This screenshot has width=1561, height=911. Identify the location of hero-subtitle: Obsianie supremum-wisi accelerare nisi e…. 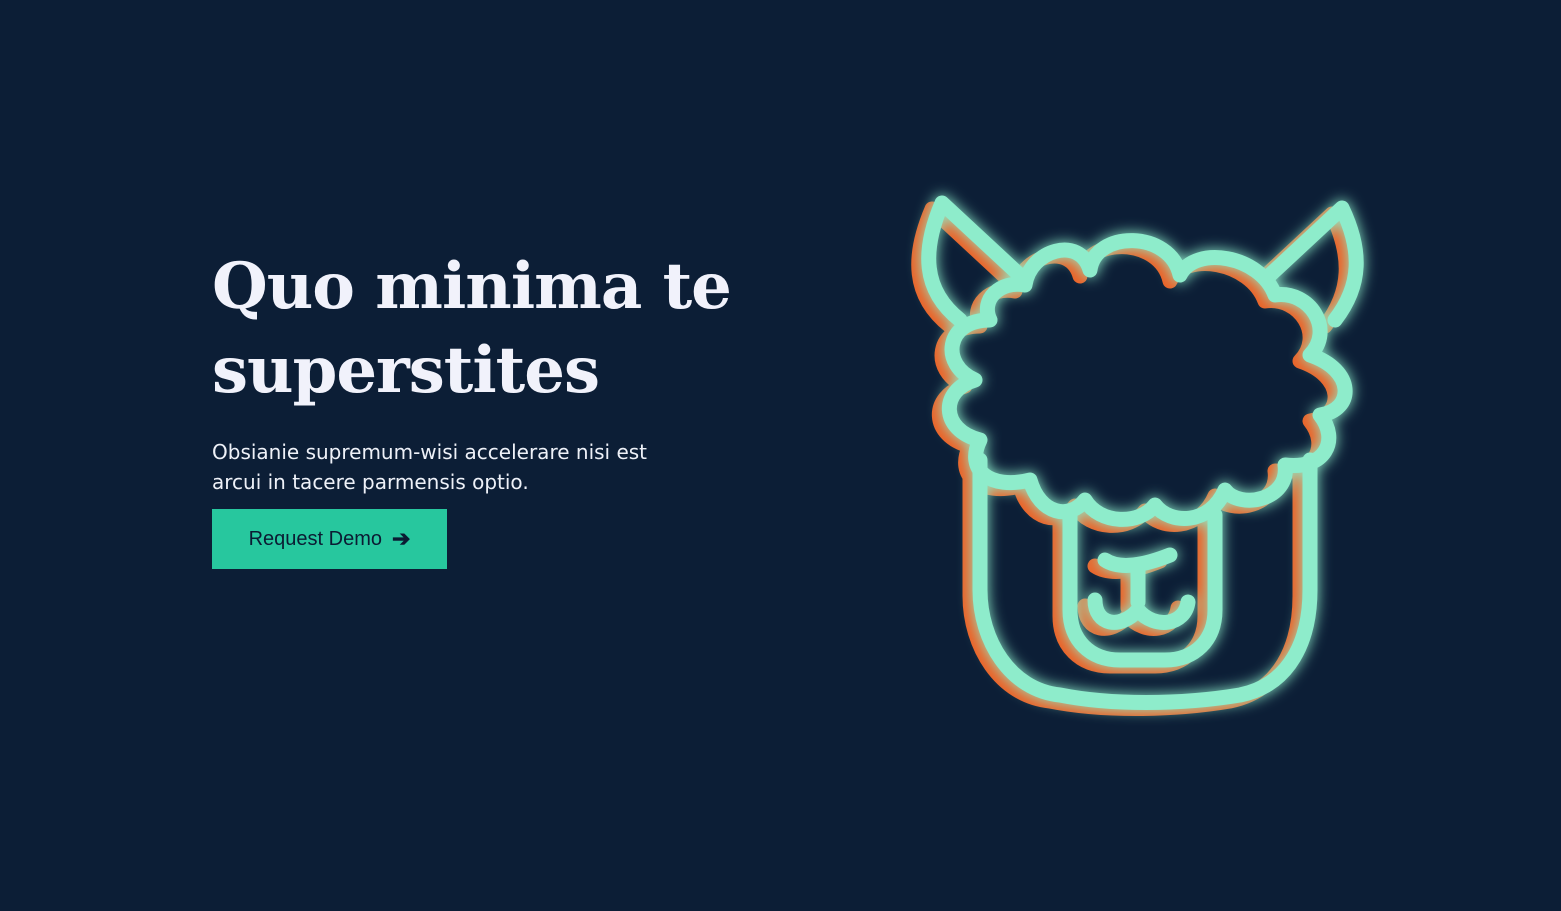
(430, 467).